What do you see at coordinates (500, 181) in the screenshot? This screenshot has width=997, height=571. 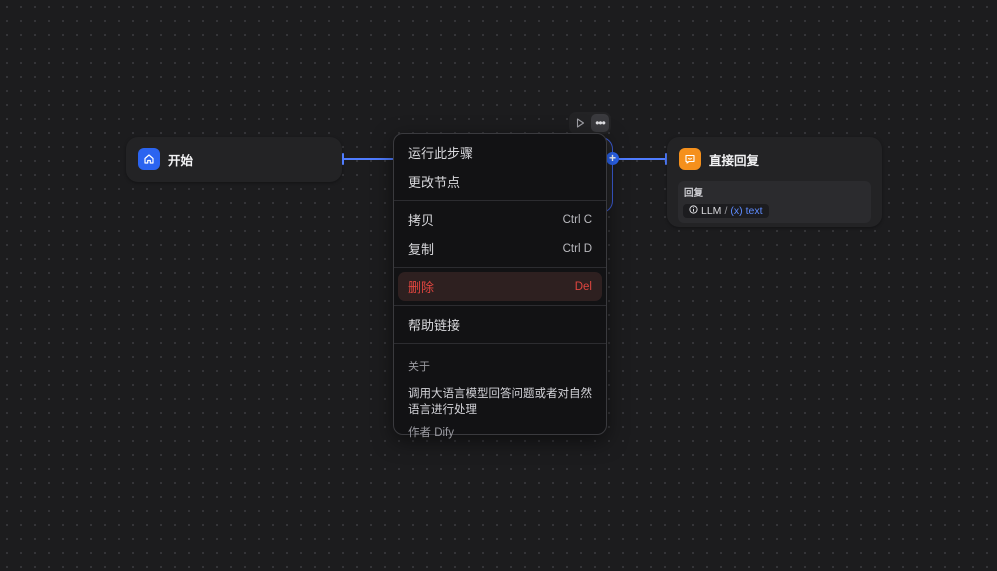 I see `change-node-menu-item: 更改节点` at bounding box center [500, 181].